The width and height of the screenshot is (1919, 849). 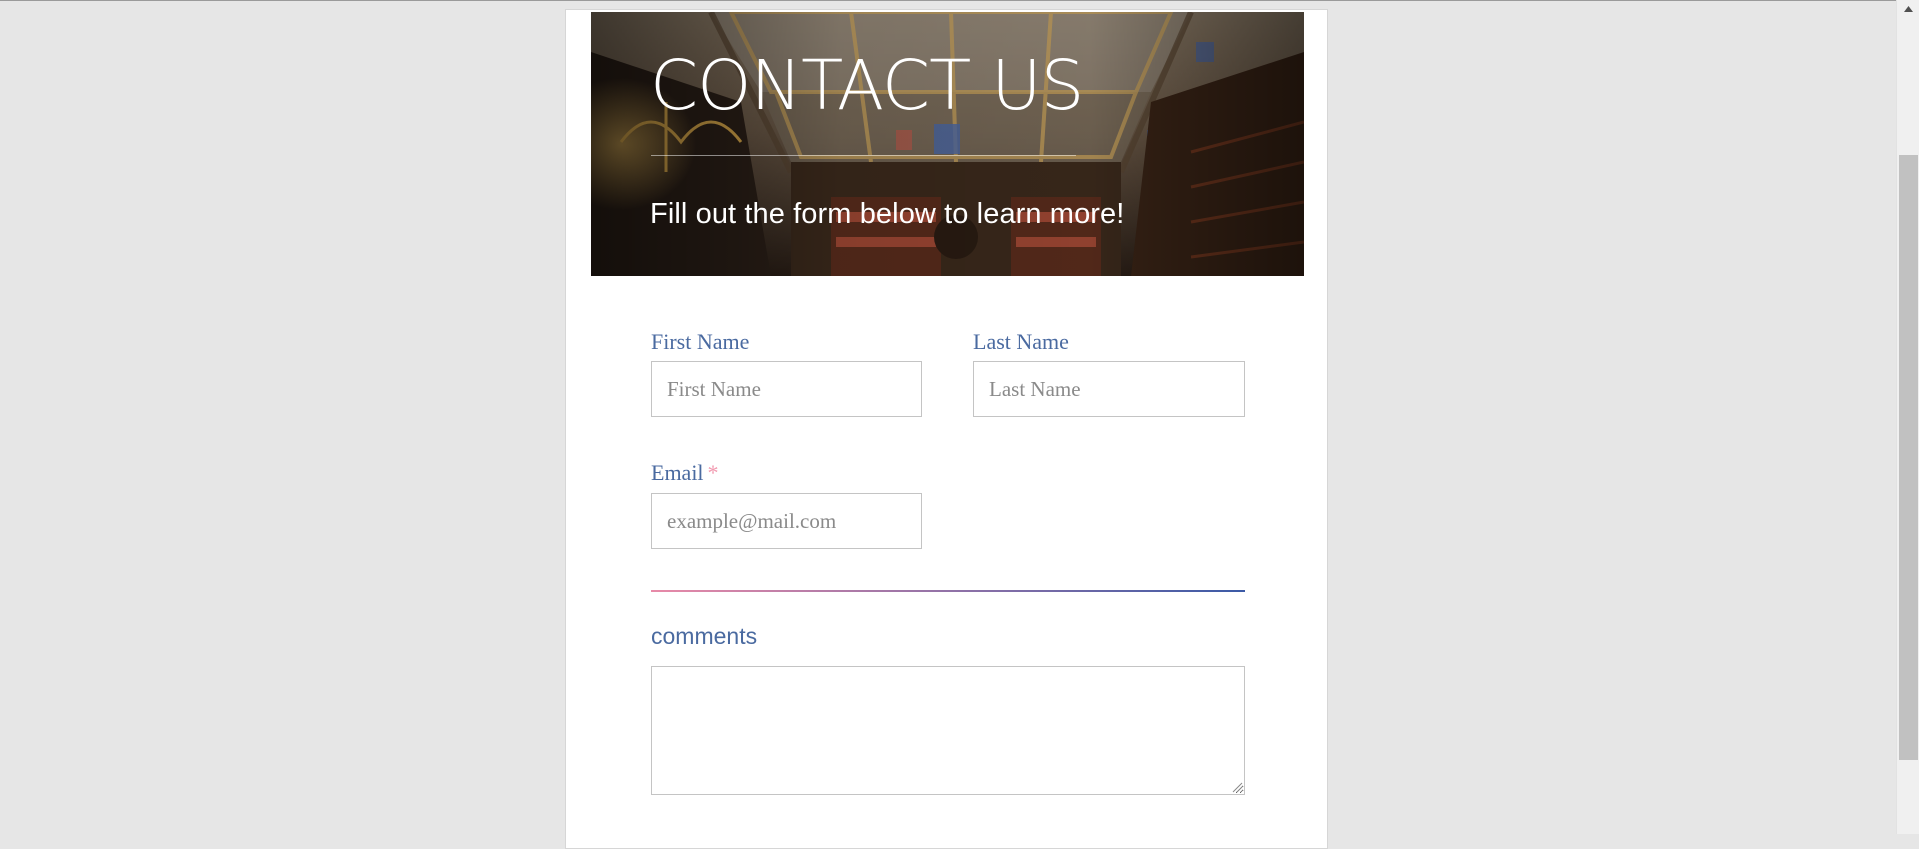 What do you see at coordinates (959, 0) in the screenshot?
I see `window-top-border` at bounding box center [959, 0].